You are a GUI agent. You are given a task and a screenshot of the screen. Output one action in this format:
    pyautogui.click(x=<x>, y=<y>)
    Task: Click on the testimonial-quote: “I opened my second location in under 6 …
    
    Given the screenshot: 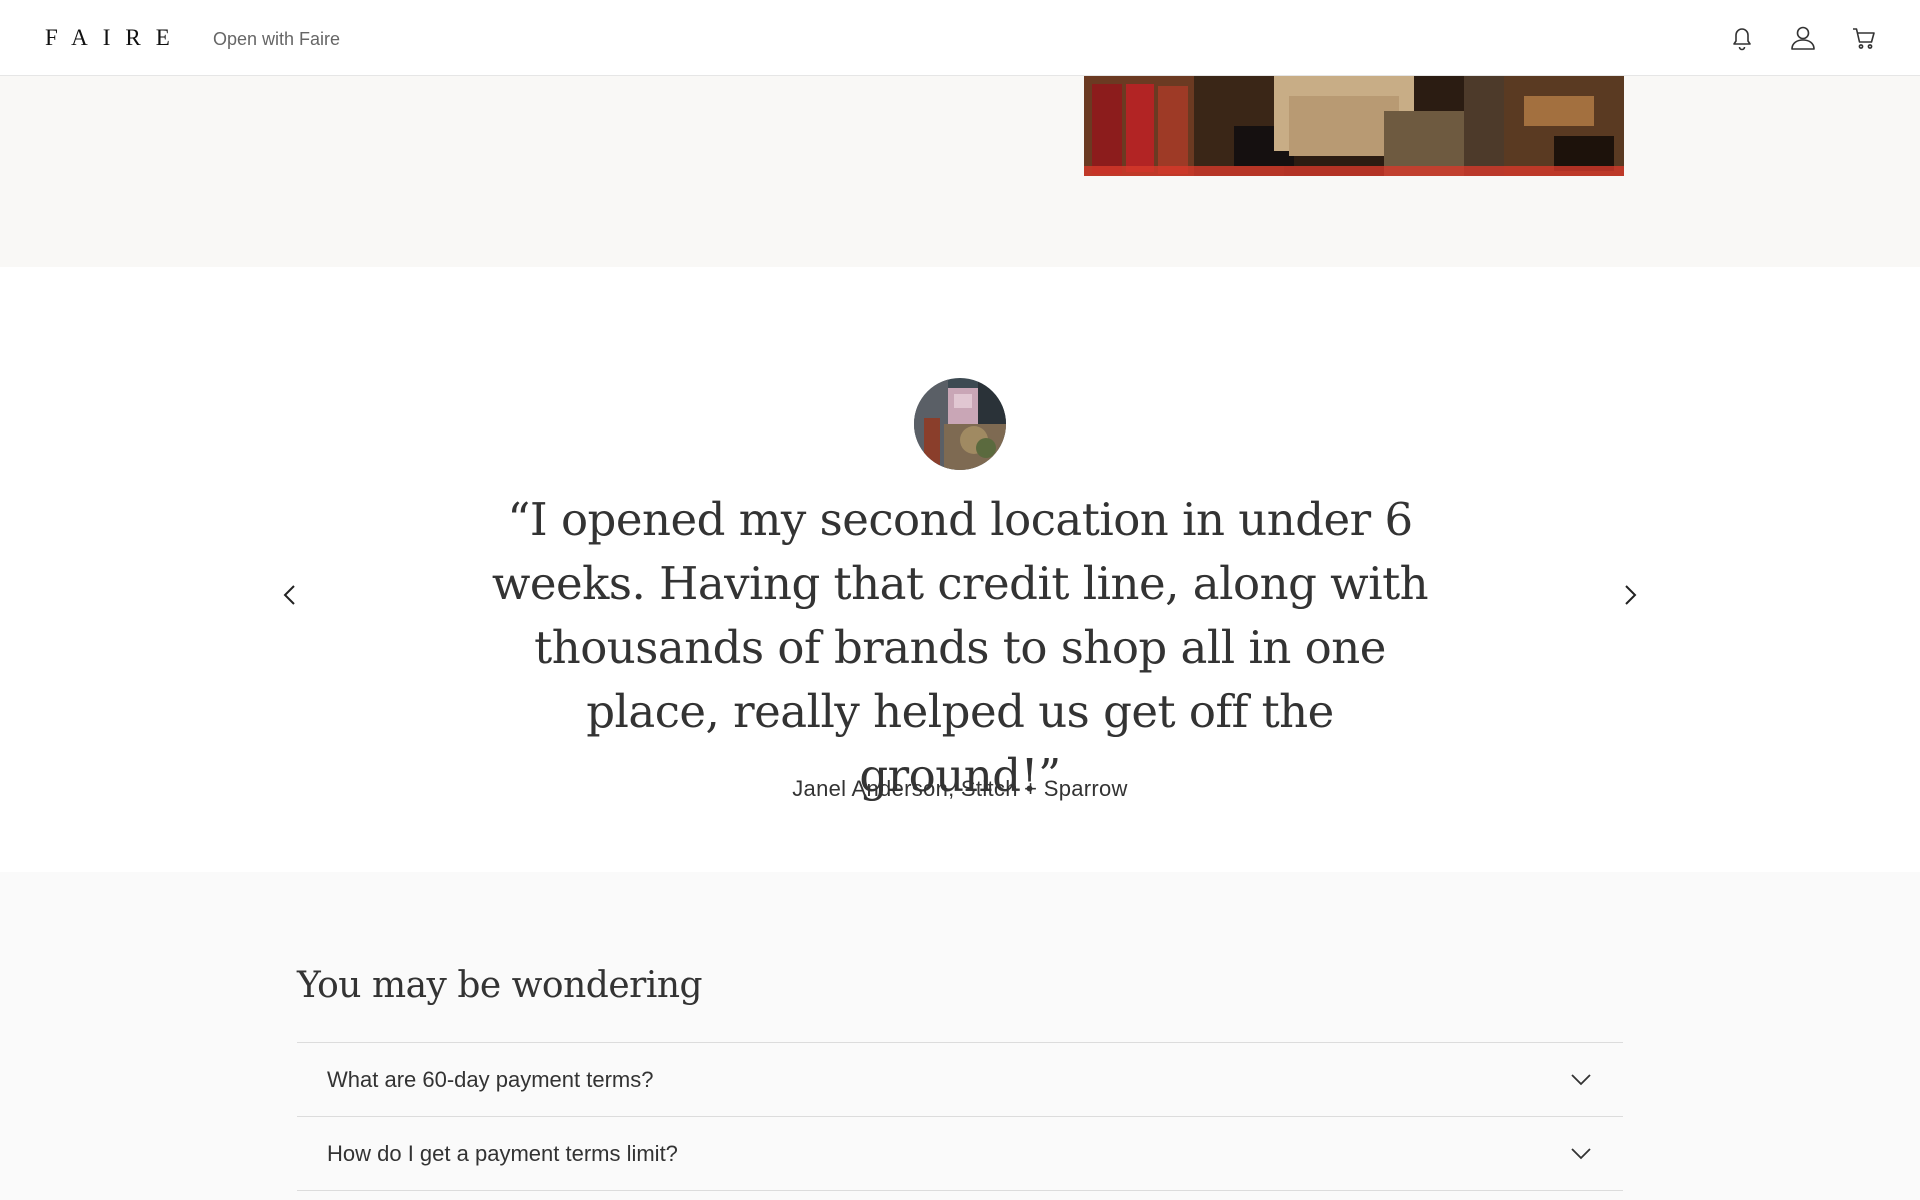 What is the action you would take?
    pyautogui.click(x=960, y=647)
    